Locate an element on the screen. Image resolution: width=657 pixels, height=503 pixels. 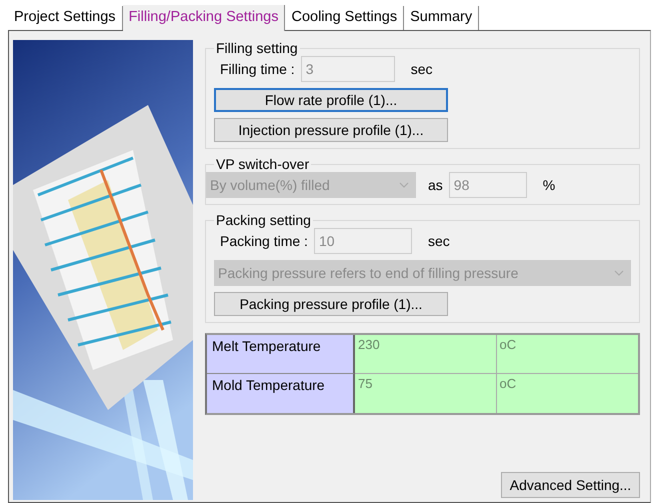
table-cell: 75 is located at coordinates (425, 393).